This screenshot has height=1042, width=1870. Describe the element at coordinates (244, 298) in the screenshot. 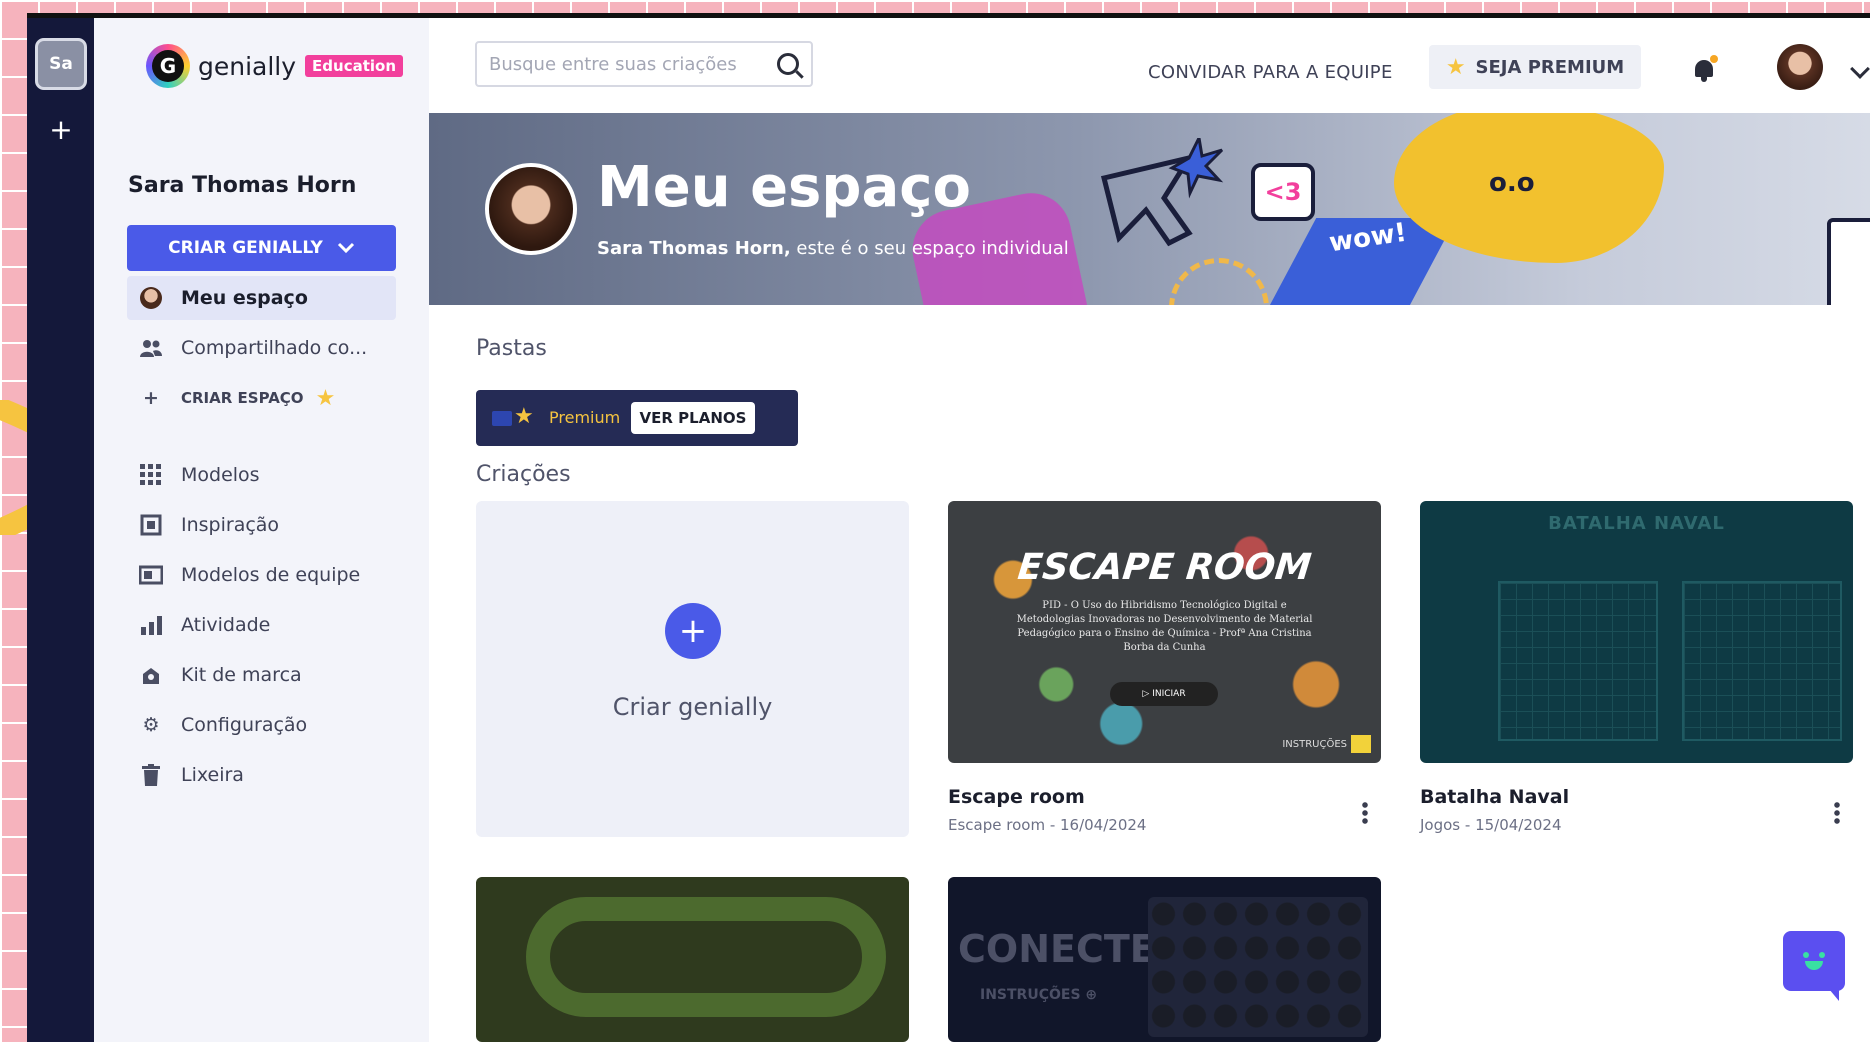

I see `sidebar-item-label: Meu espaço` at that location.